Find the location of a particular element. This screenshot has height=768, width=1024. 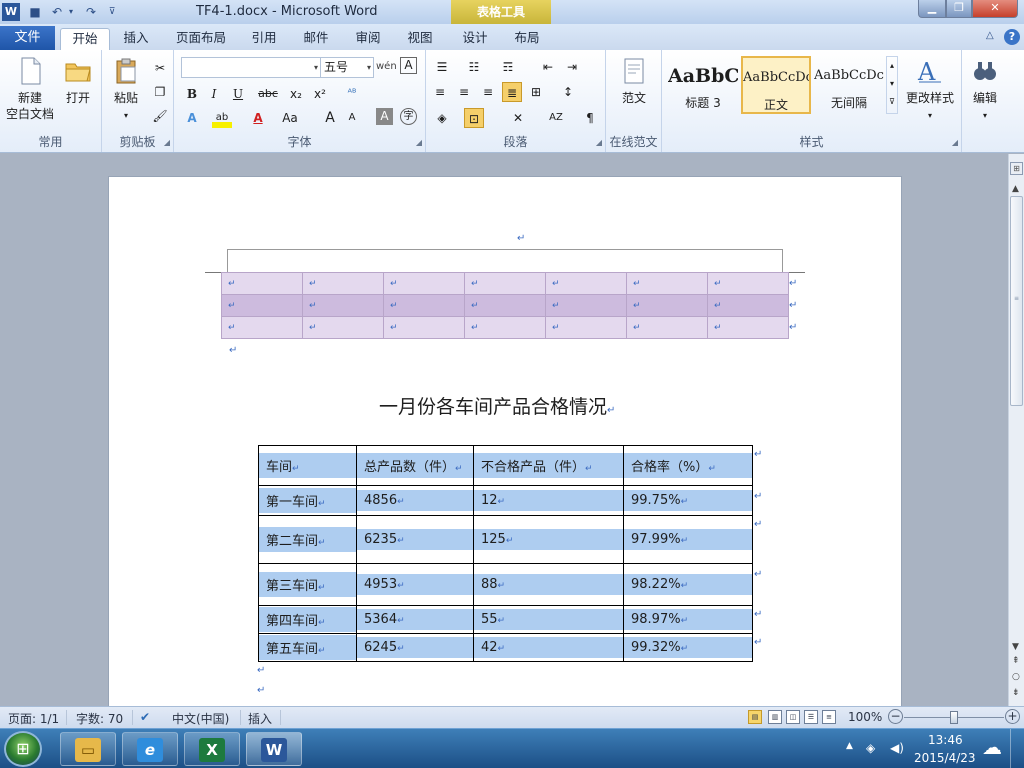

character-shading-icon: A is located at coordinates (384, 116).